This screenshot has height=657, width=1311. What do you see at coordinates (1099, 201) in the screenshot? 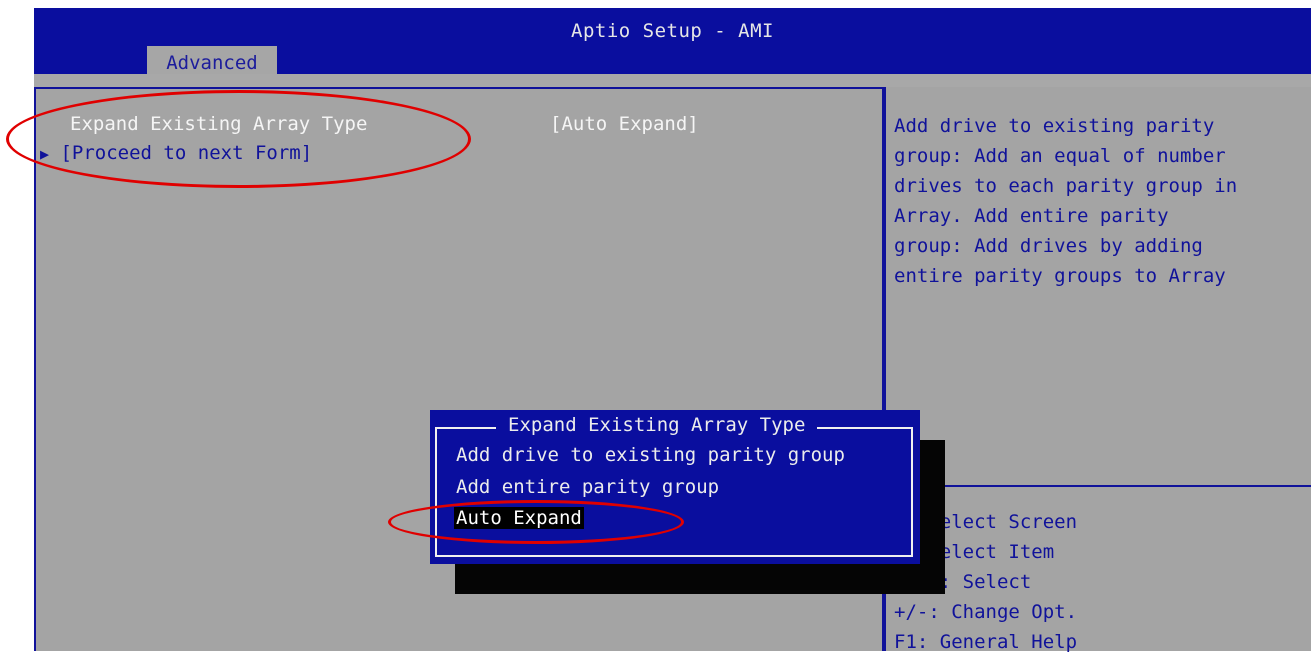
I see `help-text: Add drive to existing parity group` at bounding box center [1099, 201].